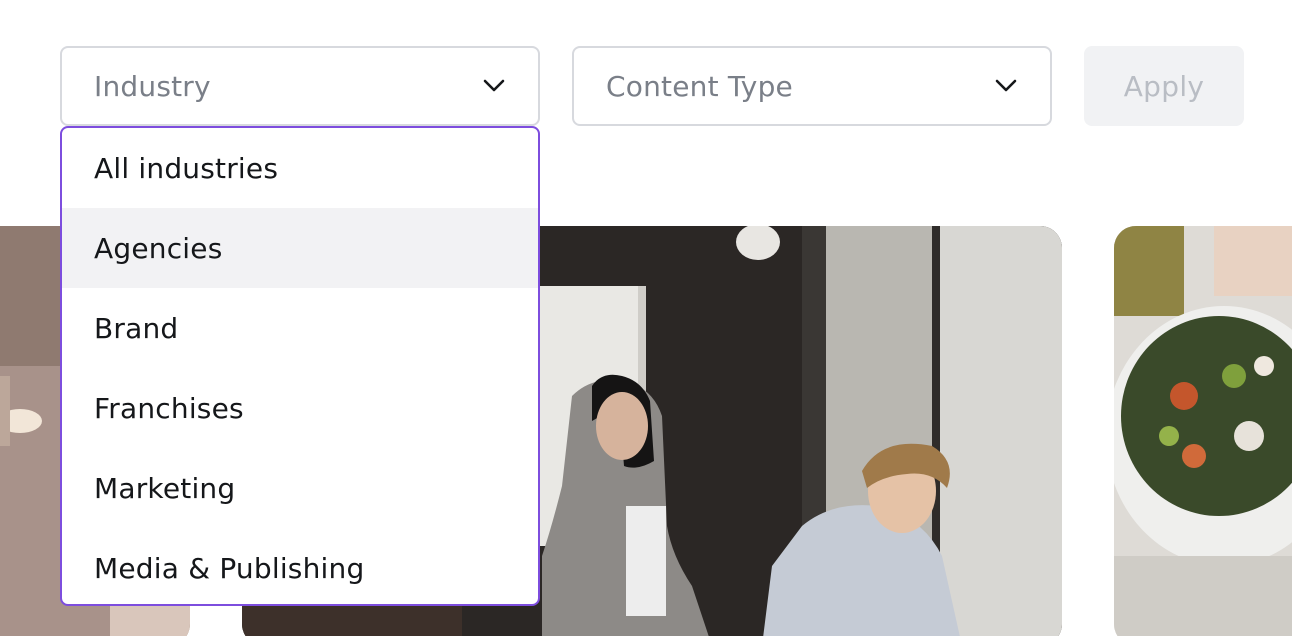 The image size is (1292, 636). I want to click on industry-option: Brand, so click(300, 328).